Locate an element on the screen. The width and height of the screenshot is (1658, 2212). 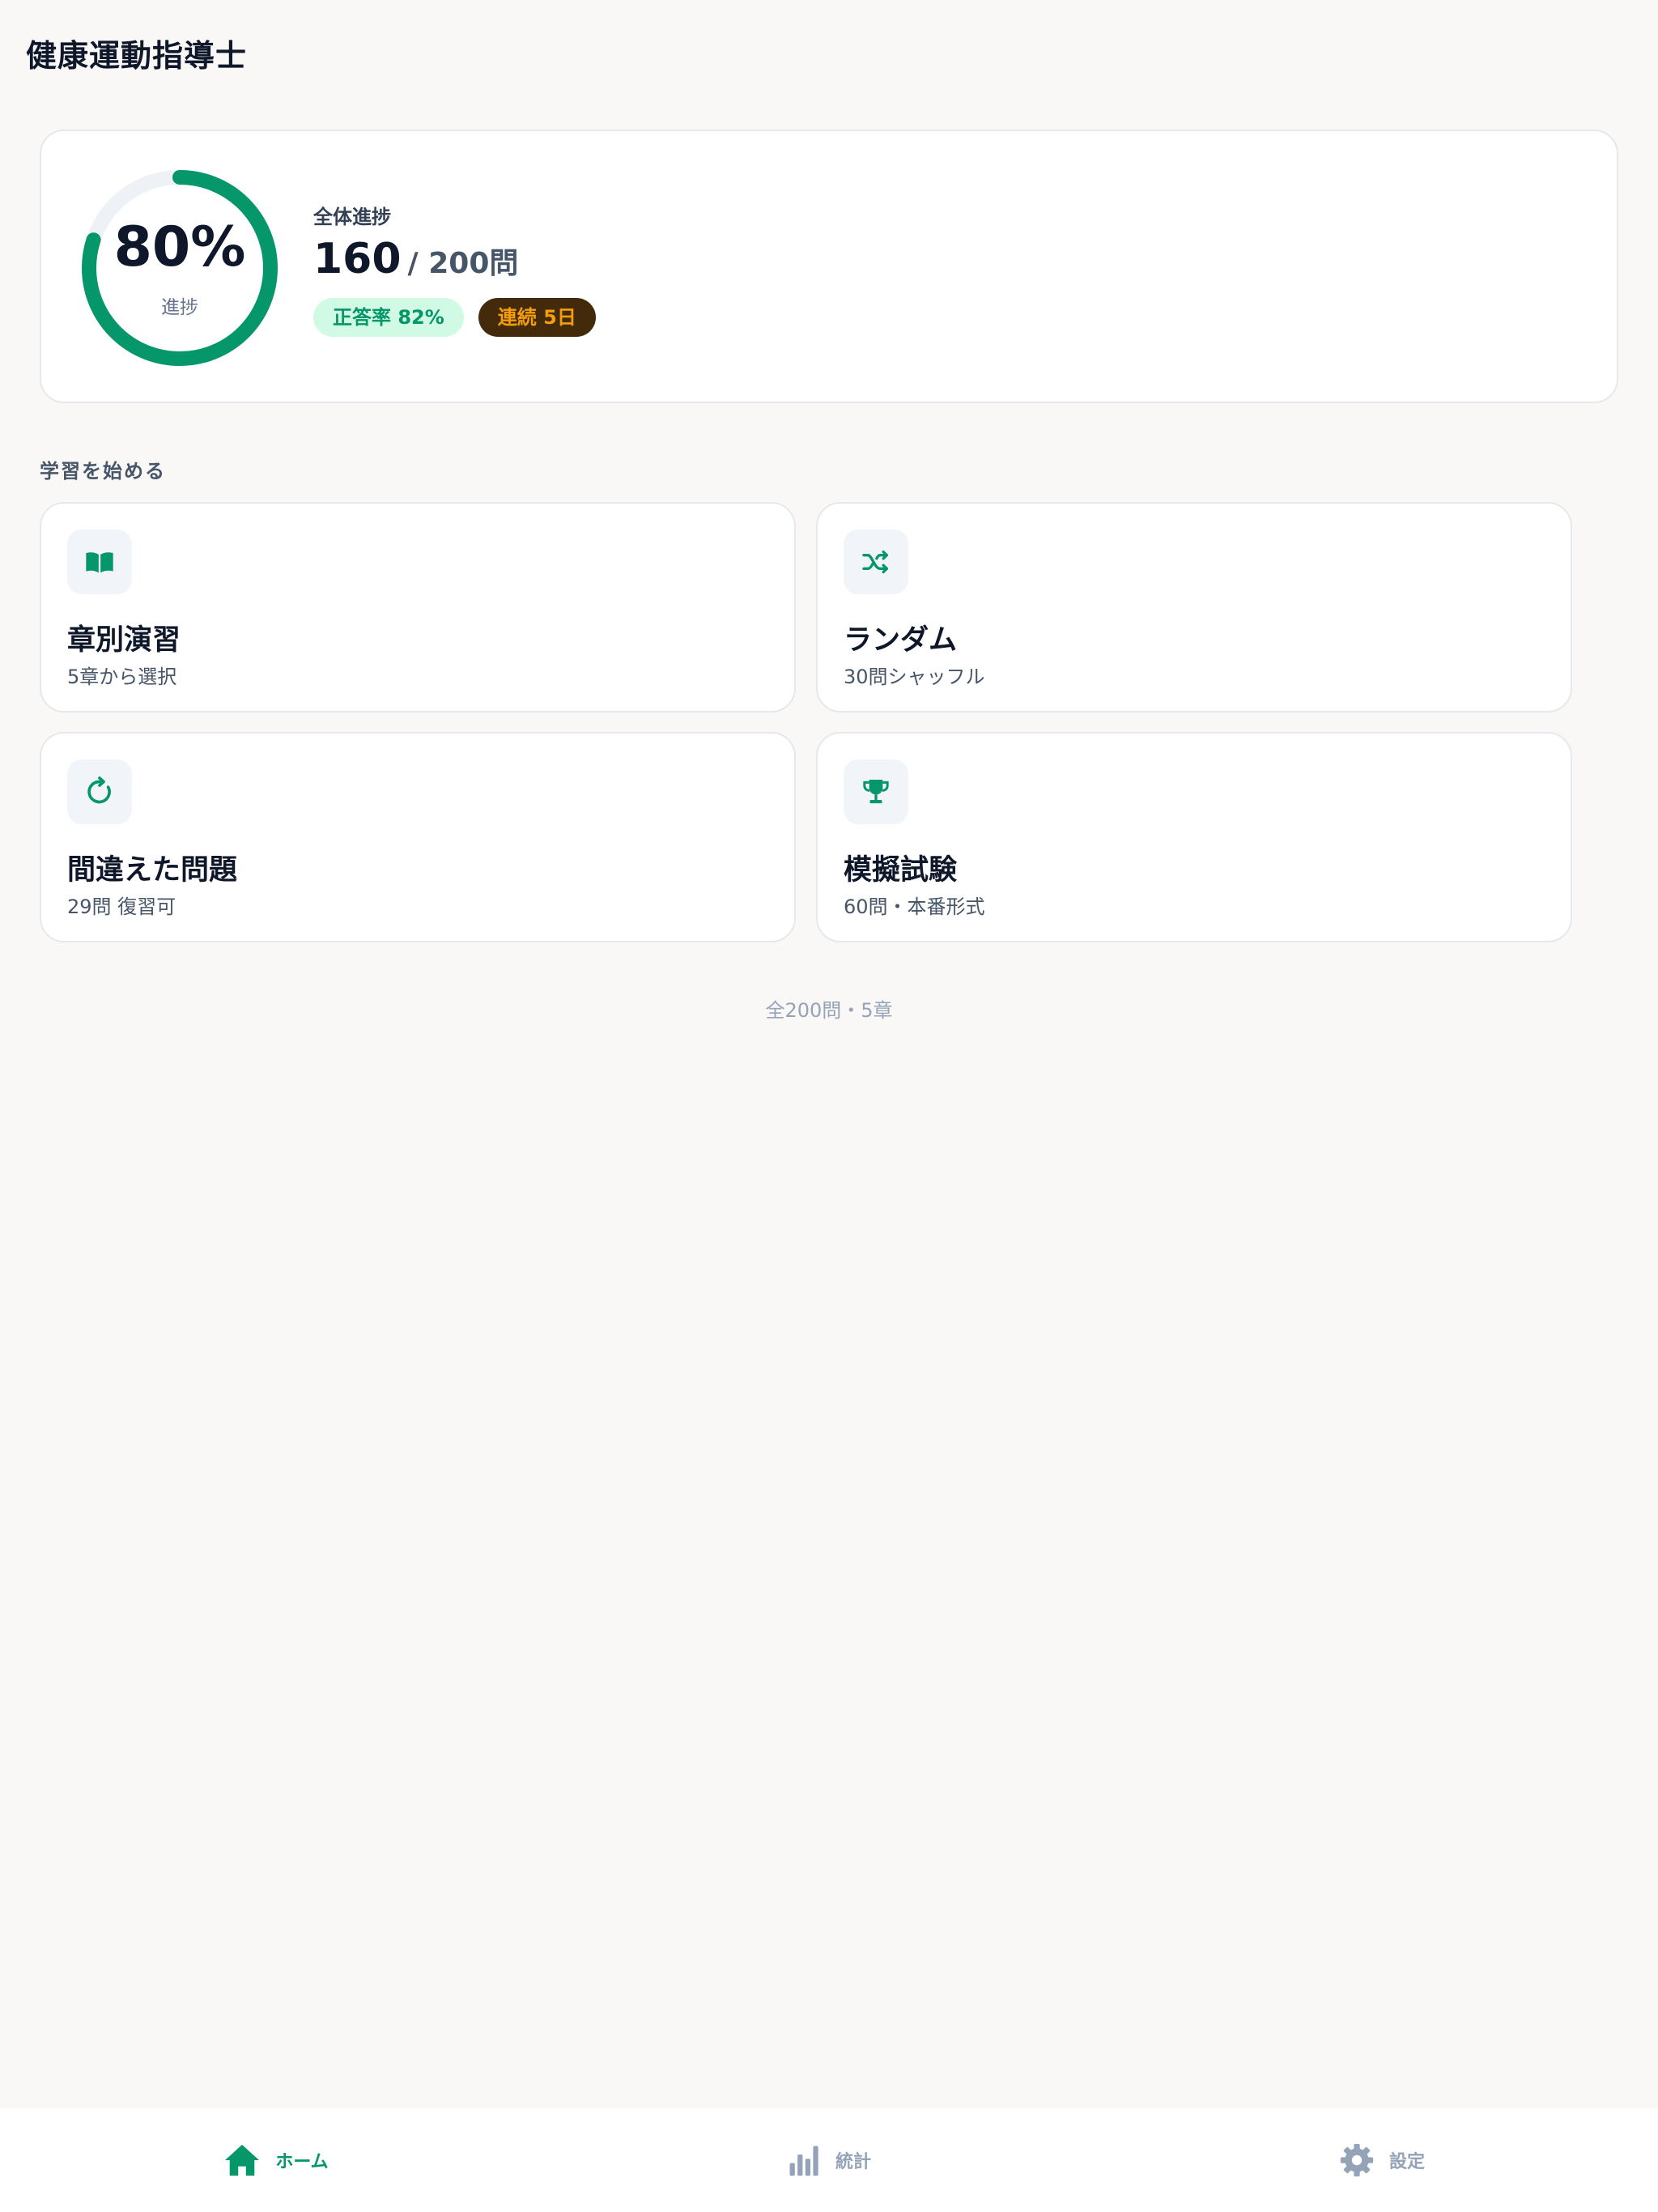
footer-note: 全200問・5章 is located at coordinates (829, 1011).